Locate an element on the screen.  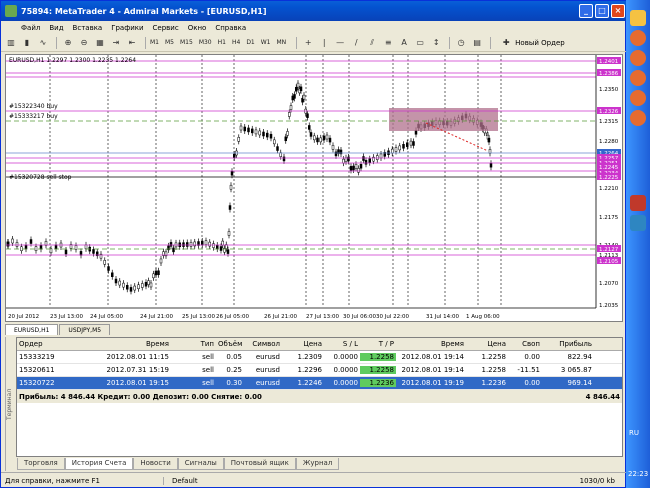
language-indicator: RU is located at coordinates (634, 433).